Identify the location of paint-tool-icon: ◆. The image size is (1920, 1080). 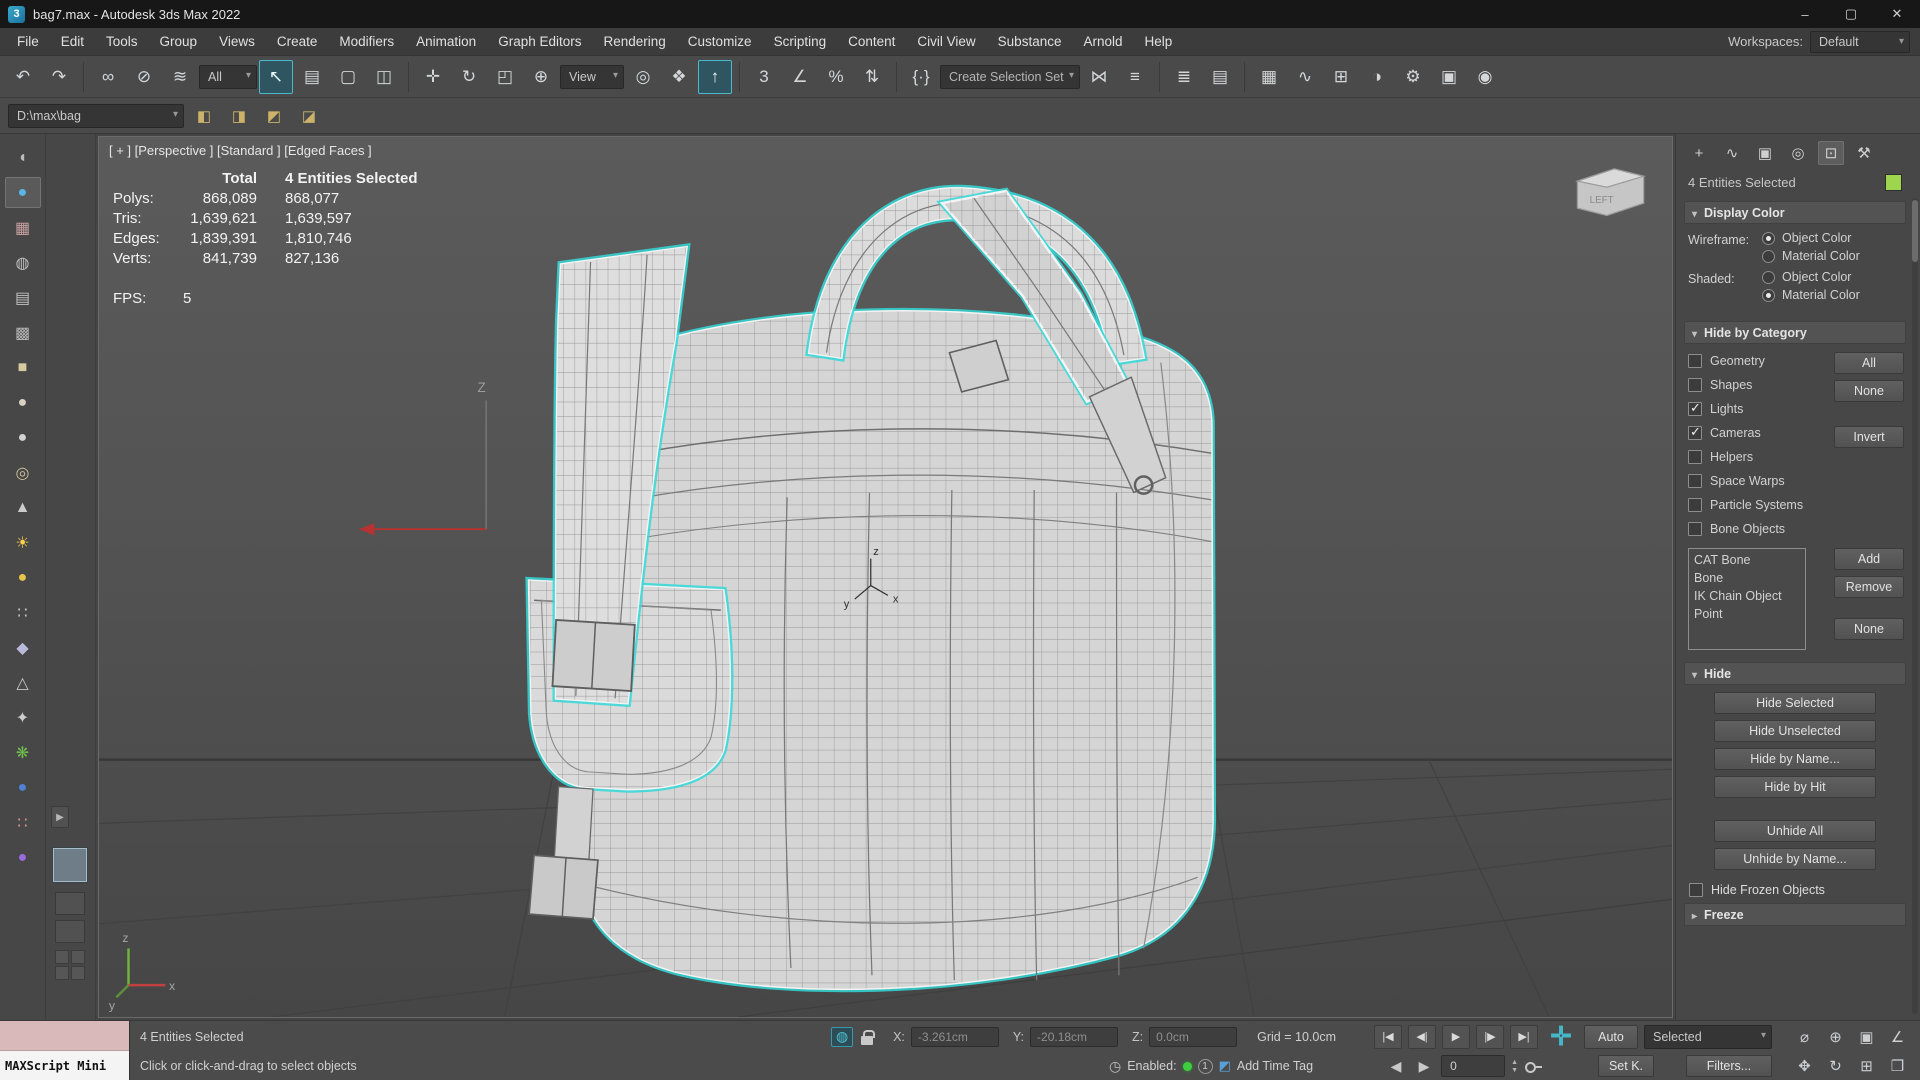
(23, 647).